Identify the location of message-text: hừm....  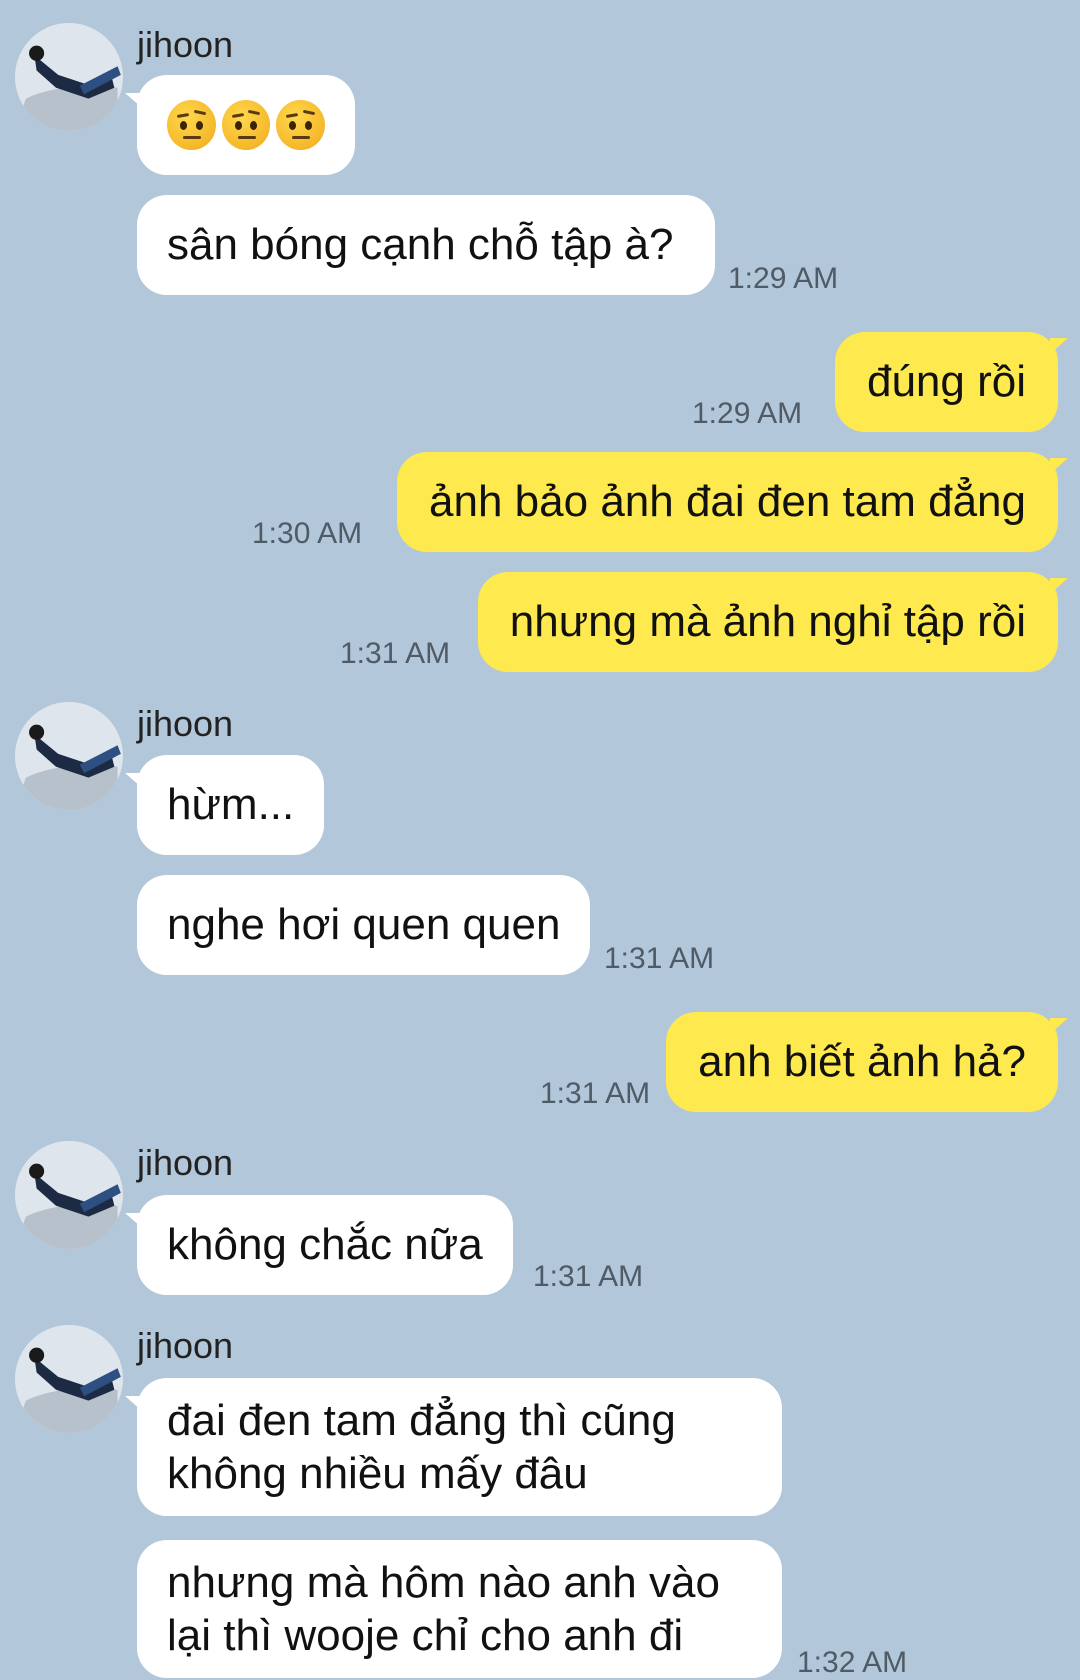
(231, 804).